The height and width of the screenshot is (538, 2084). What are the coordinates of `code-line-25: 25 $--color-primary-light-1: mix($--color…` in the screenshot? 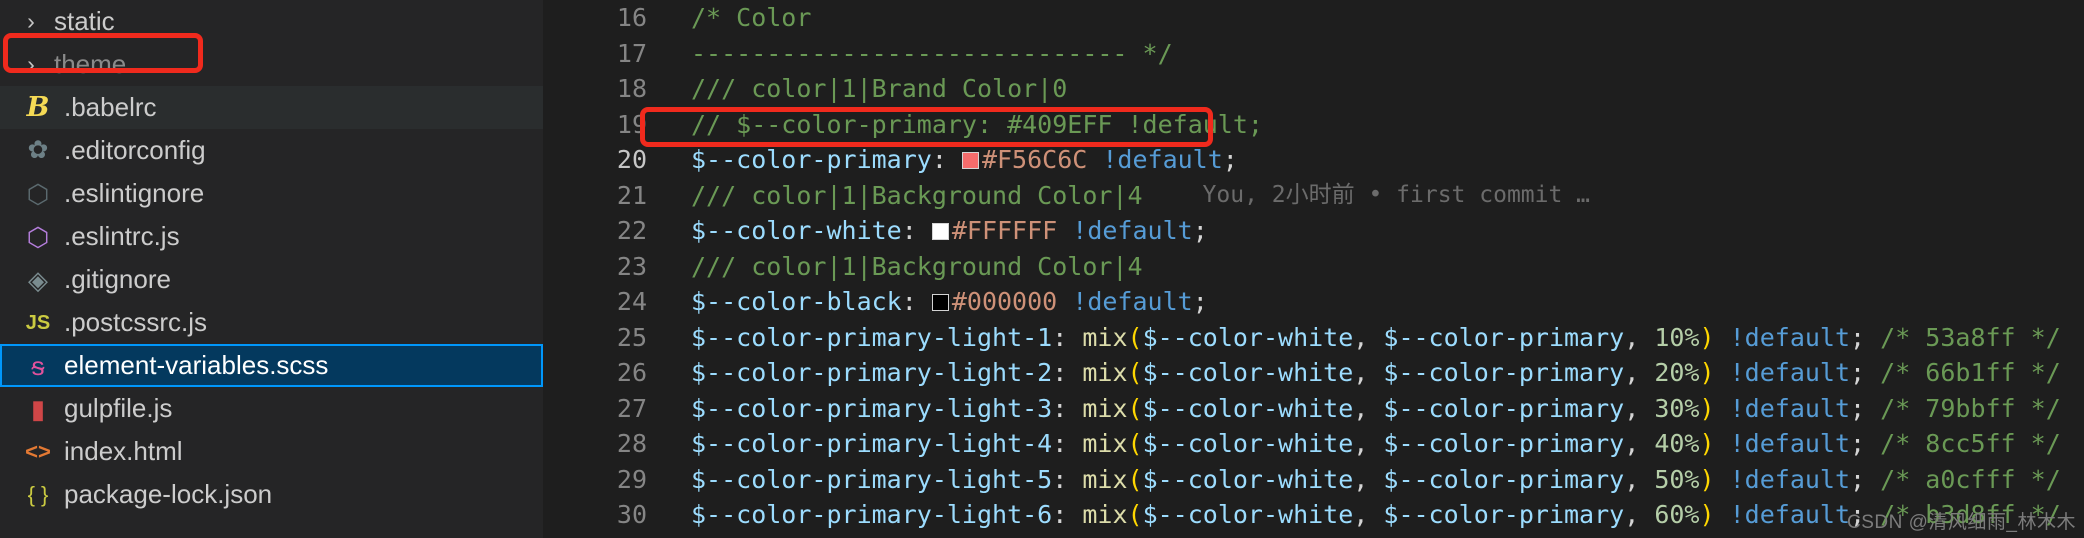 It's located at (1313, 338).